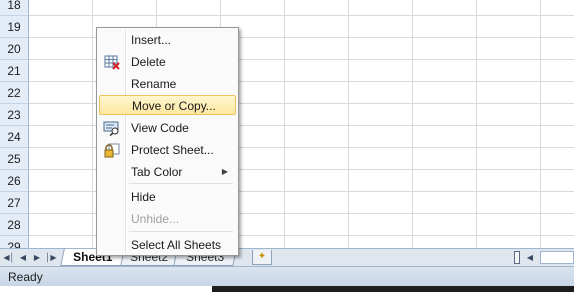 Image resolution: width=574 pixels, height=292 pixels. Describe the element at coordinates (224, 171) in the screenshot. I see `submenu-arrow-icon: ▶` at that location.